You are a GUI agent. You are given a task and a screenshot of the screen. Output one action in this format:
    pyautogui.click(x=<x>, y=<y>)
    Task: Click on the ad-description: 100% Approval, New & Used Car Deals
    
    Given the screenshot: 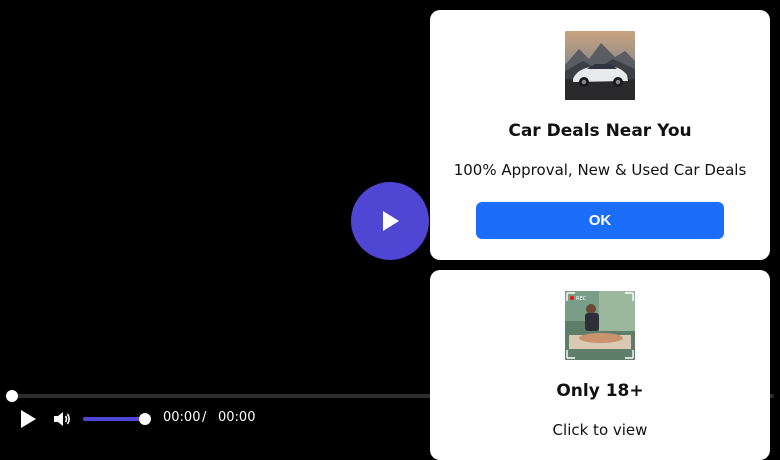 What is the action you would take?
    pyautogui.click(x=600, y=170)
    